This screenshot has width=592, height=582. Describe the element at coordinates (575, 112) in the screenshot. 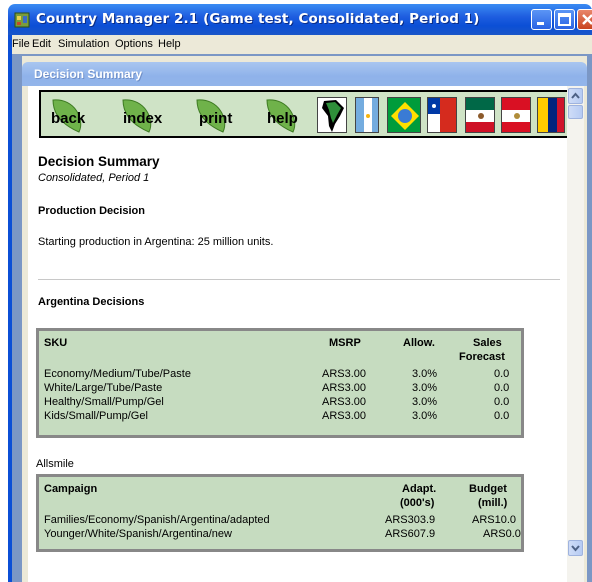

I see `scroll-thumb` at that location.